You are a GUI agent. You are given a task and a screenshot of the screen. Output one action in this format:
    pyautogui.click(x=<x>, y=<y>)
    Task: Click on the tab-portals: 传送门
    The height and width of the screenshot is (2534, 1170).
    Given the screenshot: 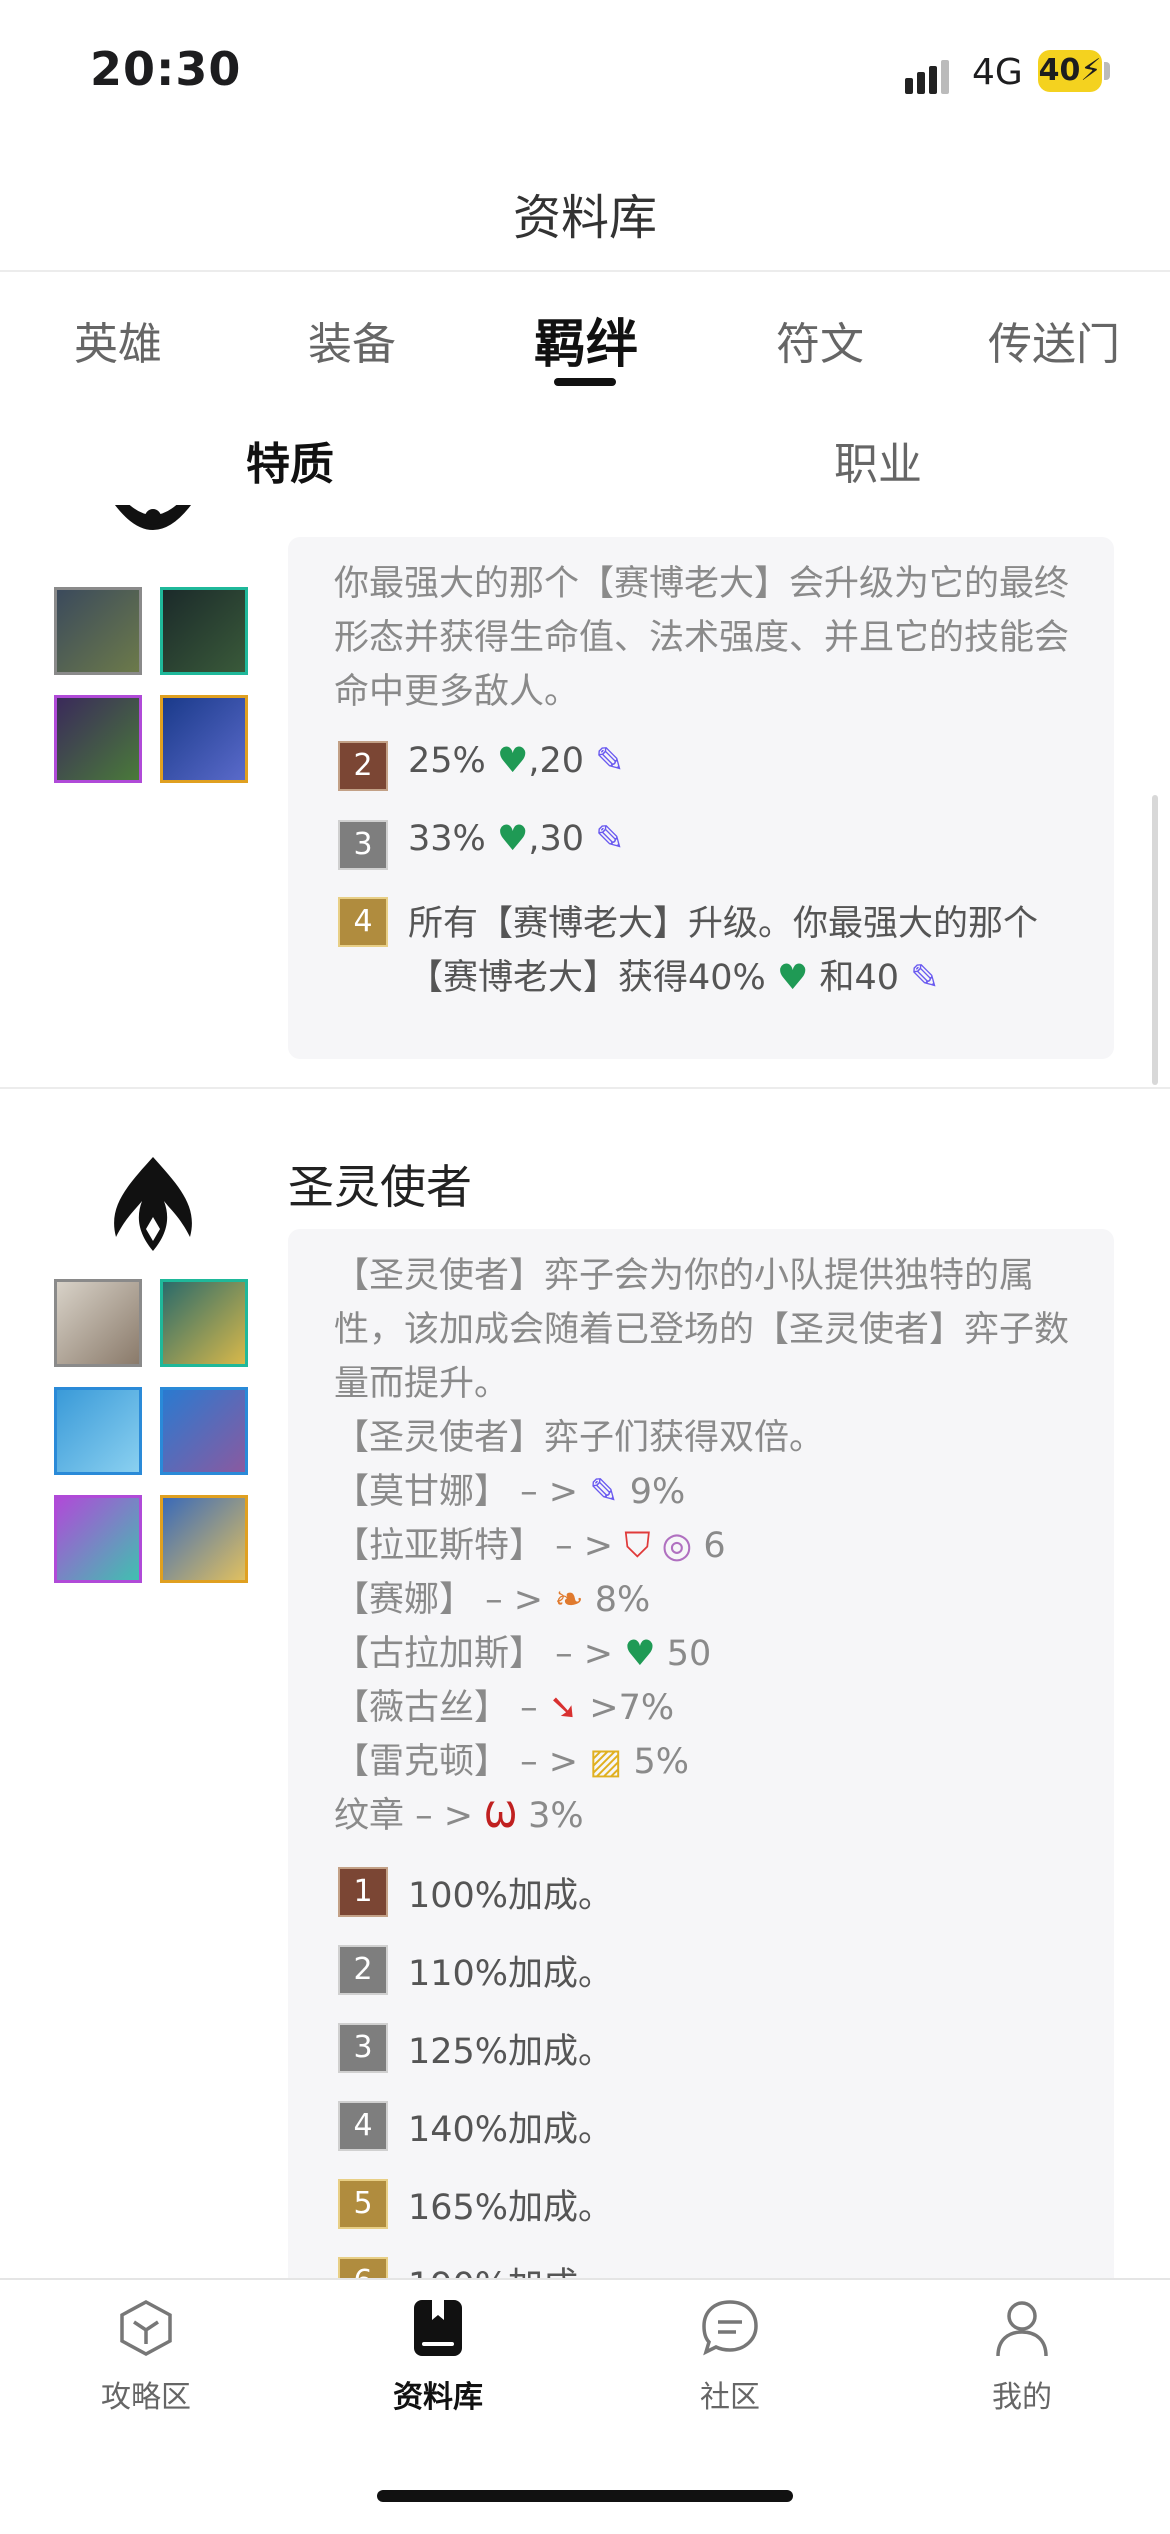 What is the action you would take?
    pyautogui.click(x=1054, y=340)
    